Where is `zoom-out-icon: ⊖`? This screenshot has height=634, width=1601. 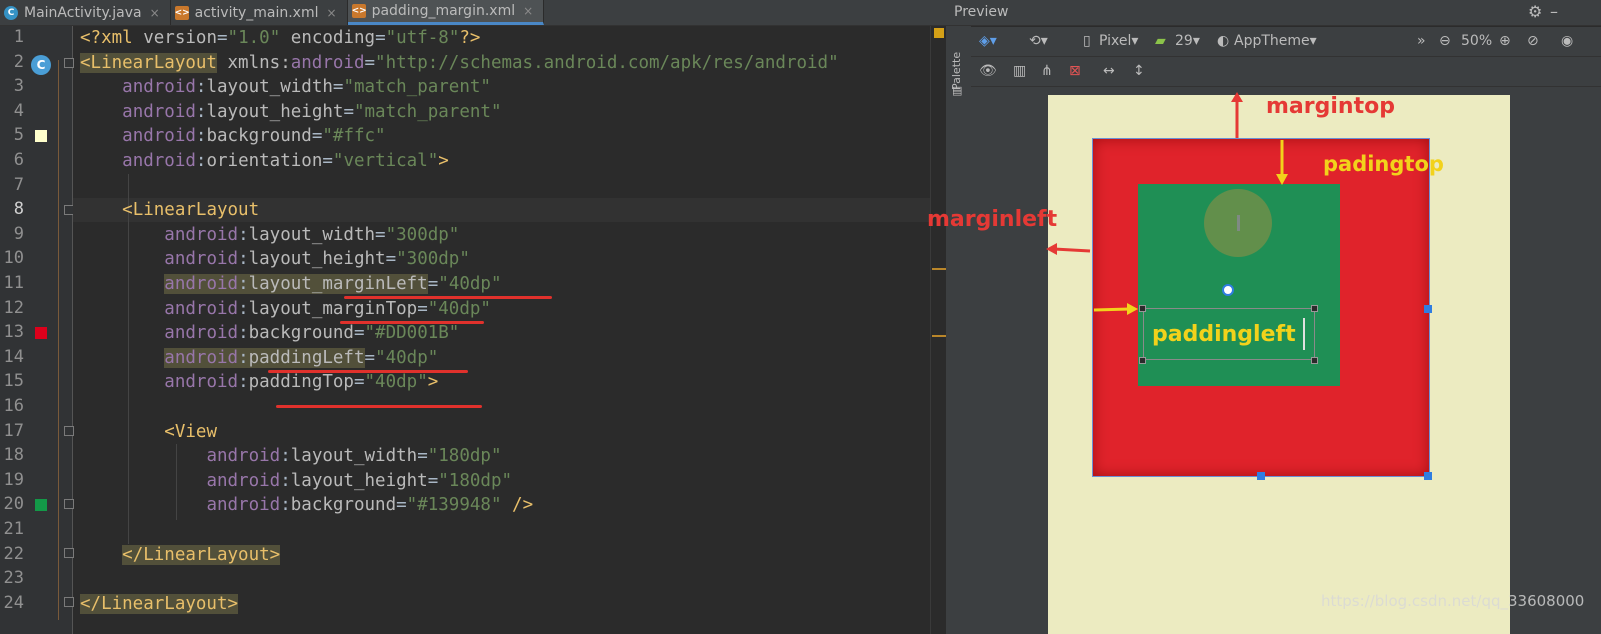 zoom-out-icon: ⊖ is located at coordinates (1445, 41).